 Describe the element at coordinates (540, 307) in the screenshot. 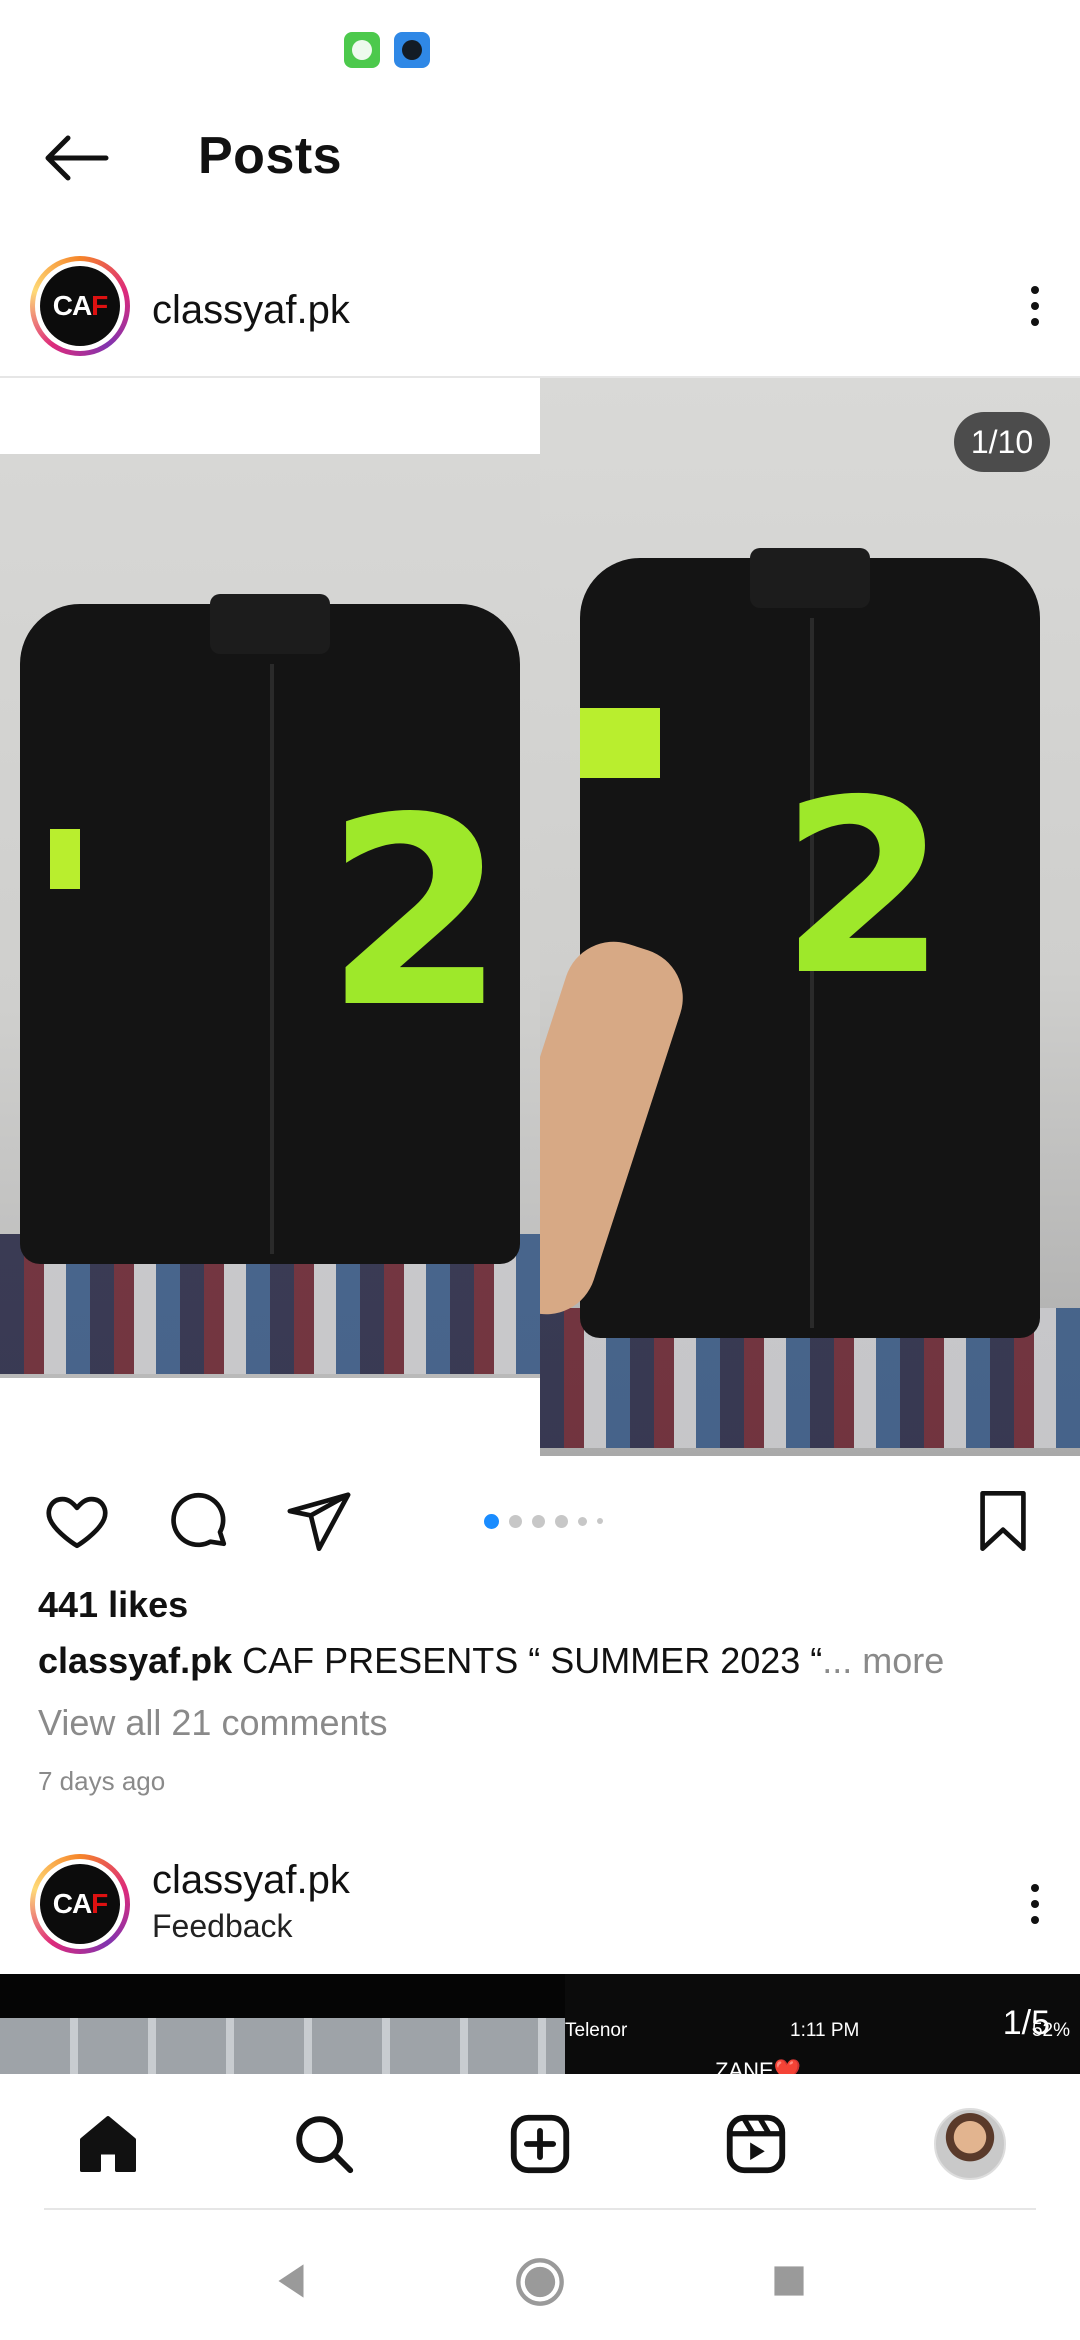

I see `post-header: CAF classyaf.pk` at that location.